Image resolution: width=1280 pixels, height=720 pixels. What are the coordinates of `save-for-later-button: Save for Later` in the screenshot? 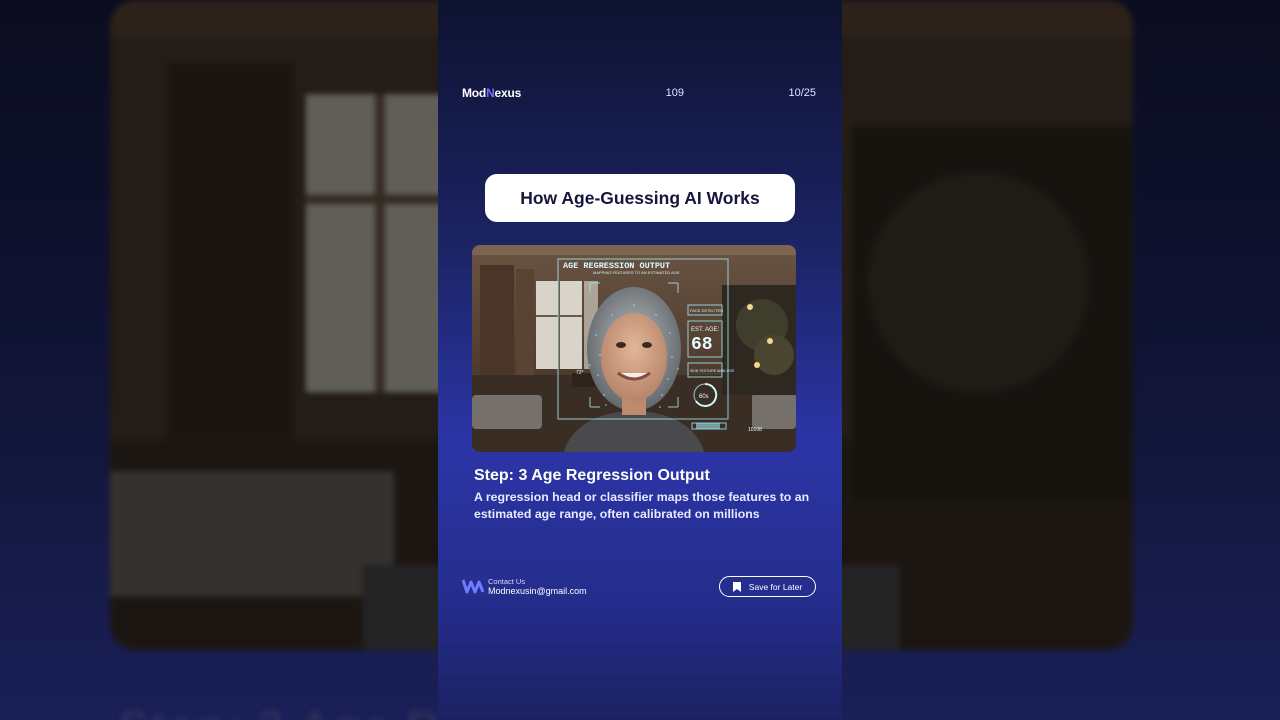 It's located at (767, 586).